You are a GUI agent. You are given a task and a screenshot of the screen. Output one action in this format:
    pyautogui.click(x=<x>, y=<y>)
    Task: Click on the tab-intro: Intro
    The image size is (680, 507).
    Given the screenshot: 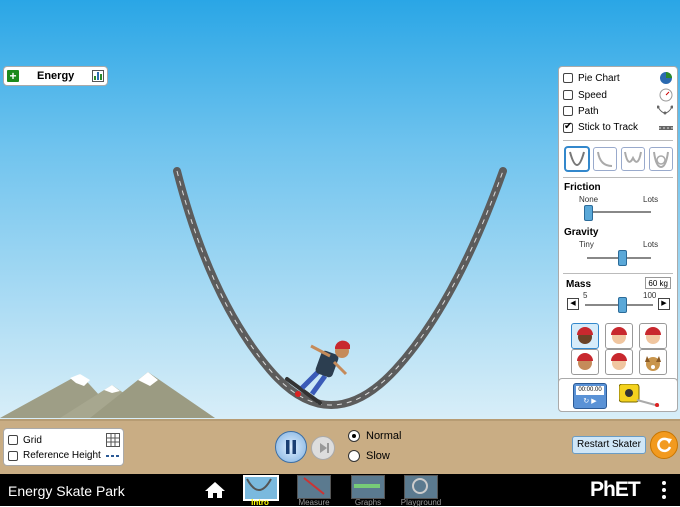 What is the action you would take?
    pyautogui.click(x=261, y=491)
    